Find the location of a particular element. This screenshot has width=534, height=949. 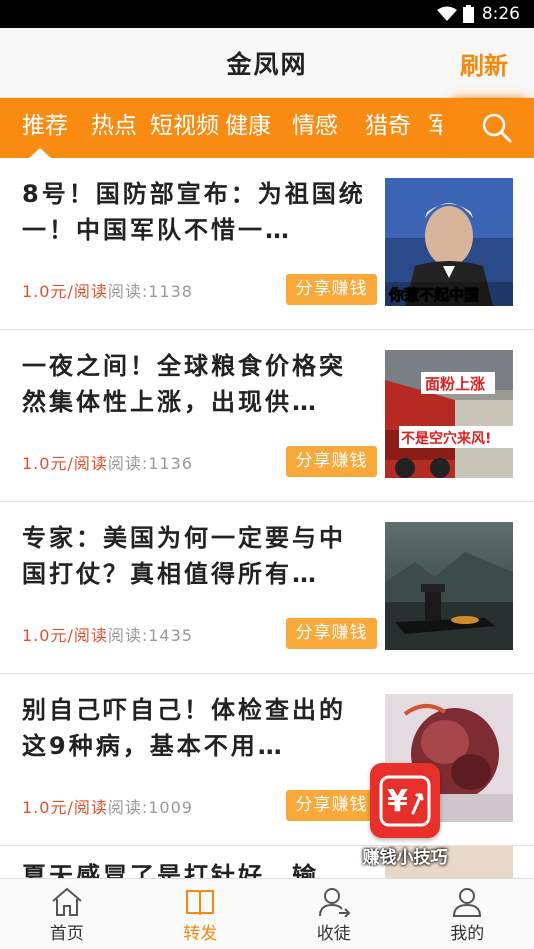

tab-military: 军 is located at coordinates (433, 128).